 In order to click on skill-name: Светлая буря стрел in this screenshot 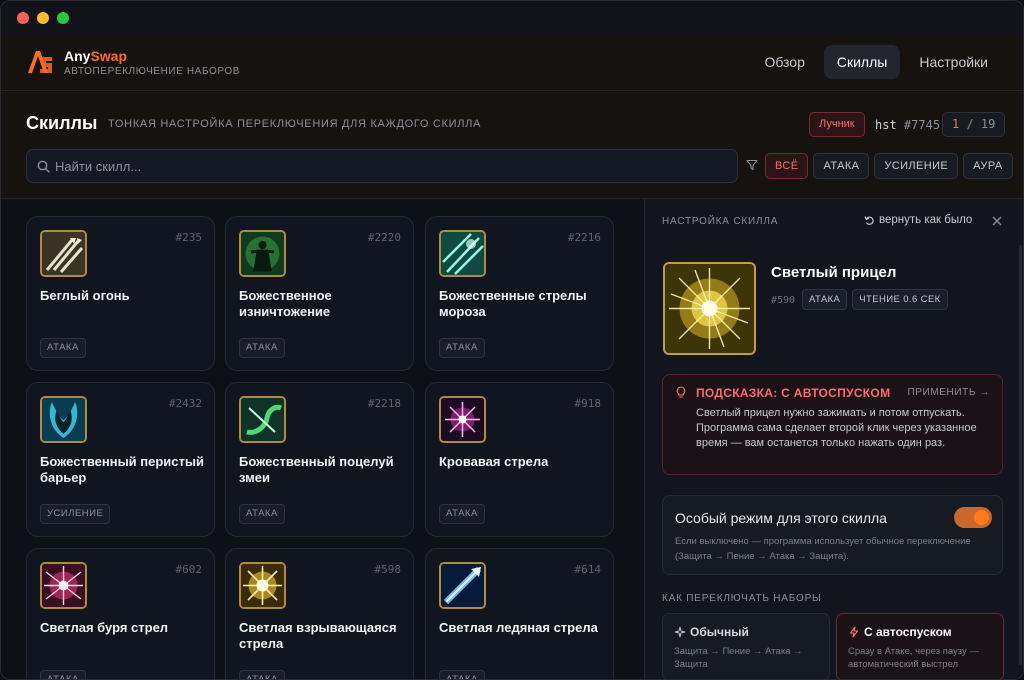, I will do `click(104, 627)`.